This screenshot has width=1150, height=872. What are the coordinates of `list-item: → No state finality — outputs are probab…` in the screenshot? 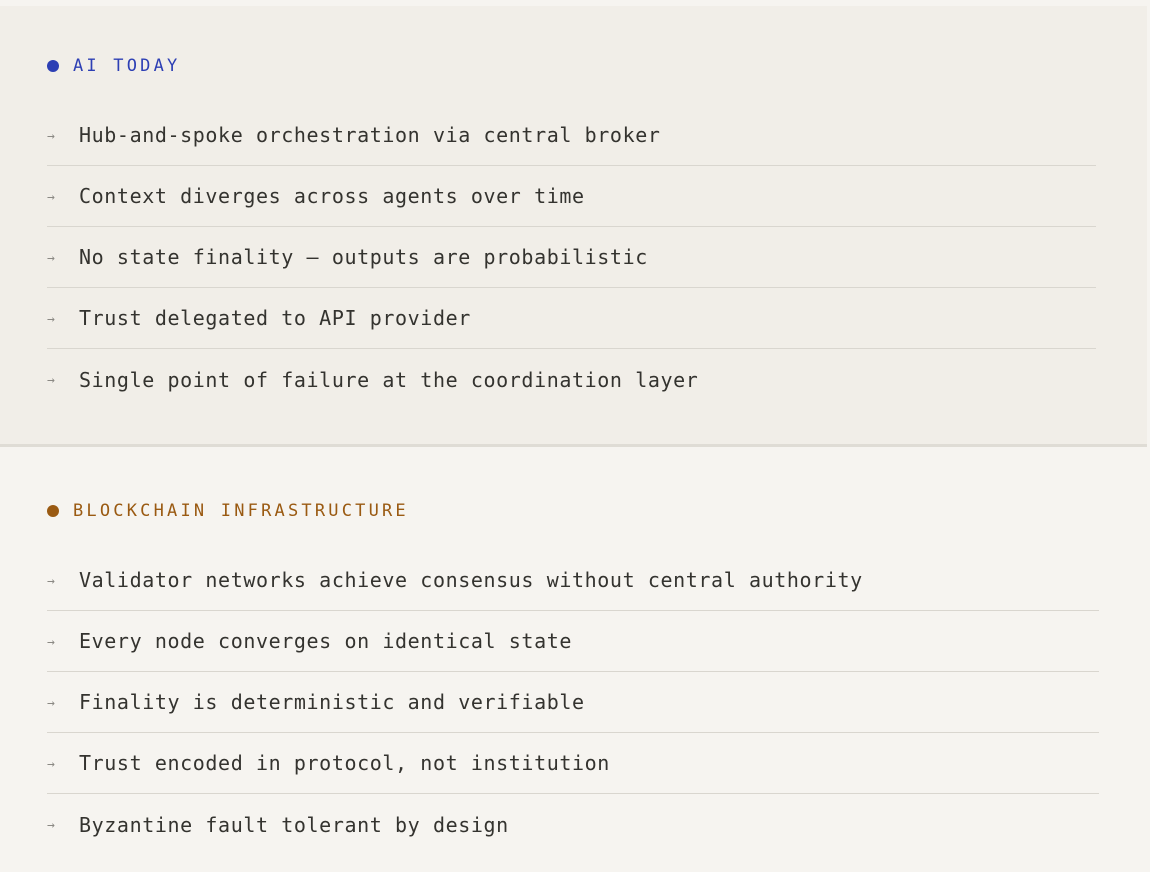 It's located at (571, 257).